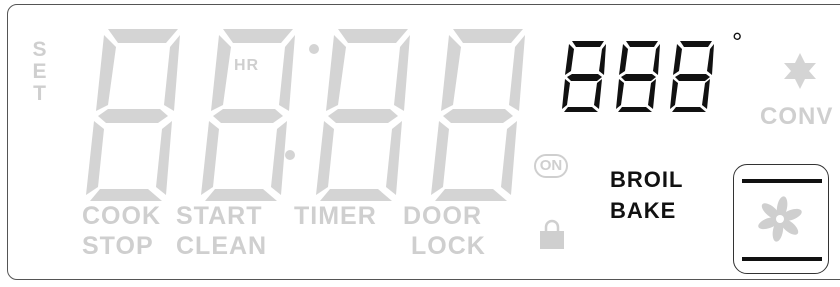 The height and width of the screenshot is (287, 840). I want to click on stop-label: STOP, so click(118, 246).